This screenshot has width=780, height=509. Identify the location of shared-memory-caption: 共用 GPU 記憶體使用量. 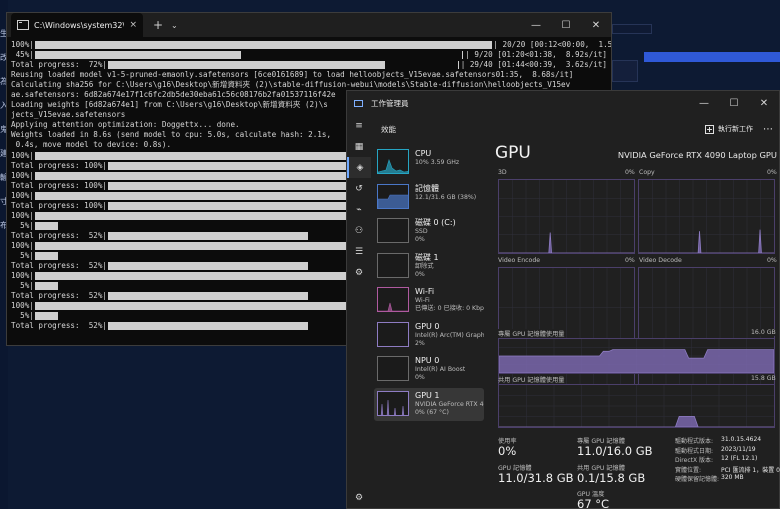
(531, 380).